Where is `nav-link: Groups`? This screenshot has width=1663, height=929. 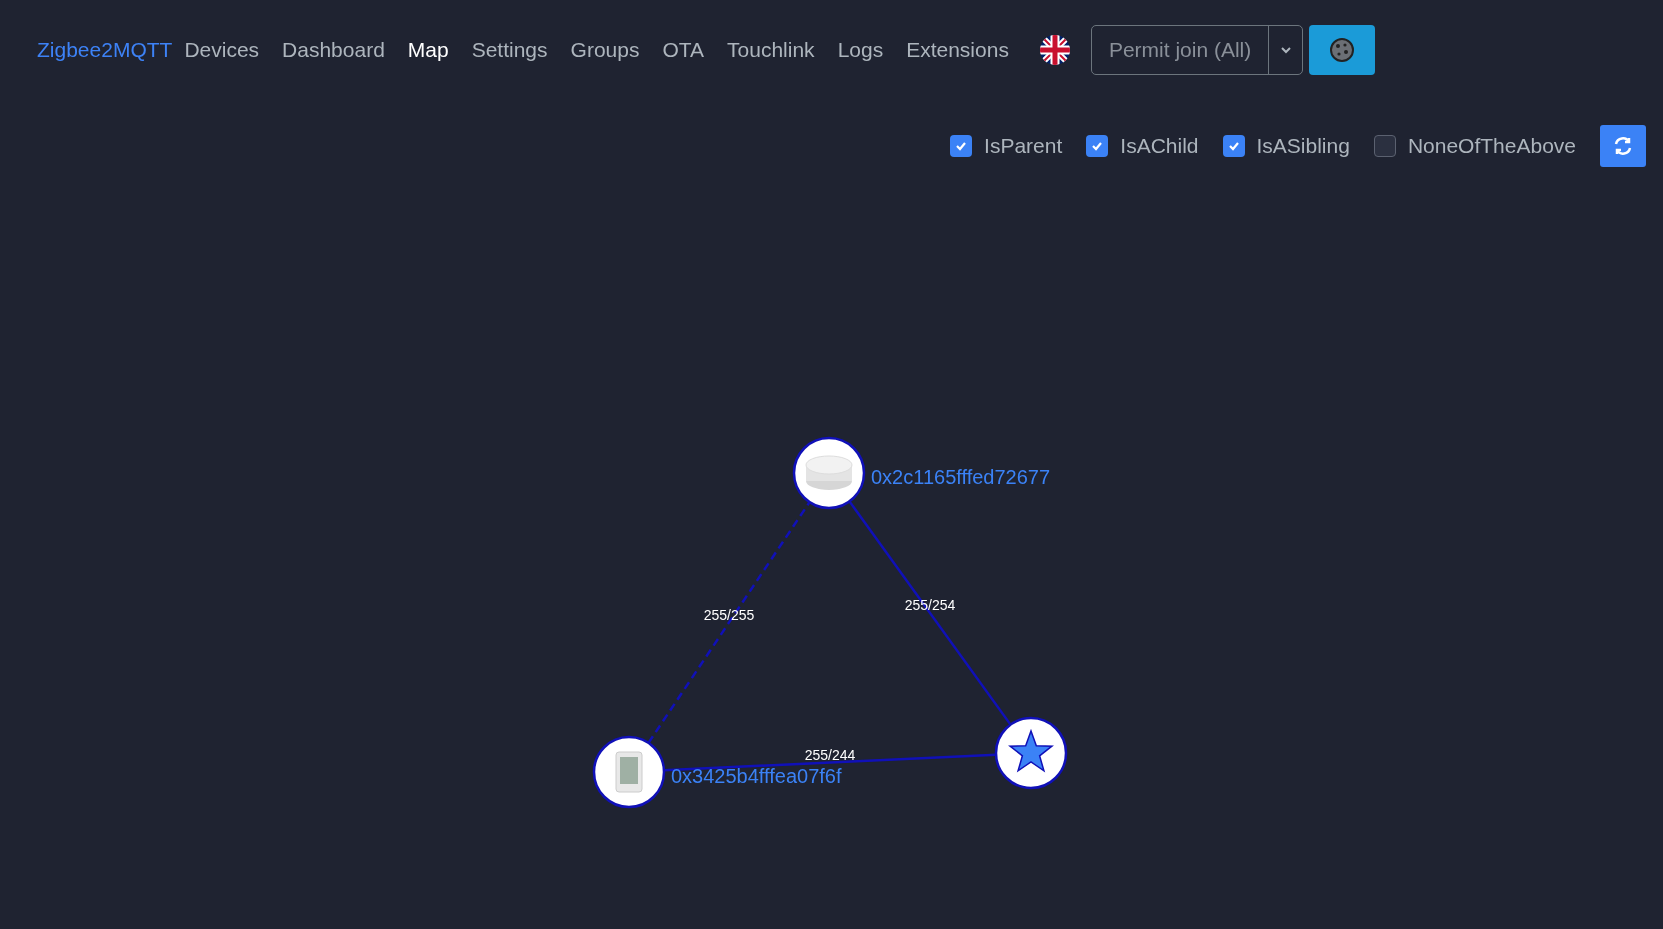 nav-link: Groups is located at coordinates (605, 50).